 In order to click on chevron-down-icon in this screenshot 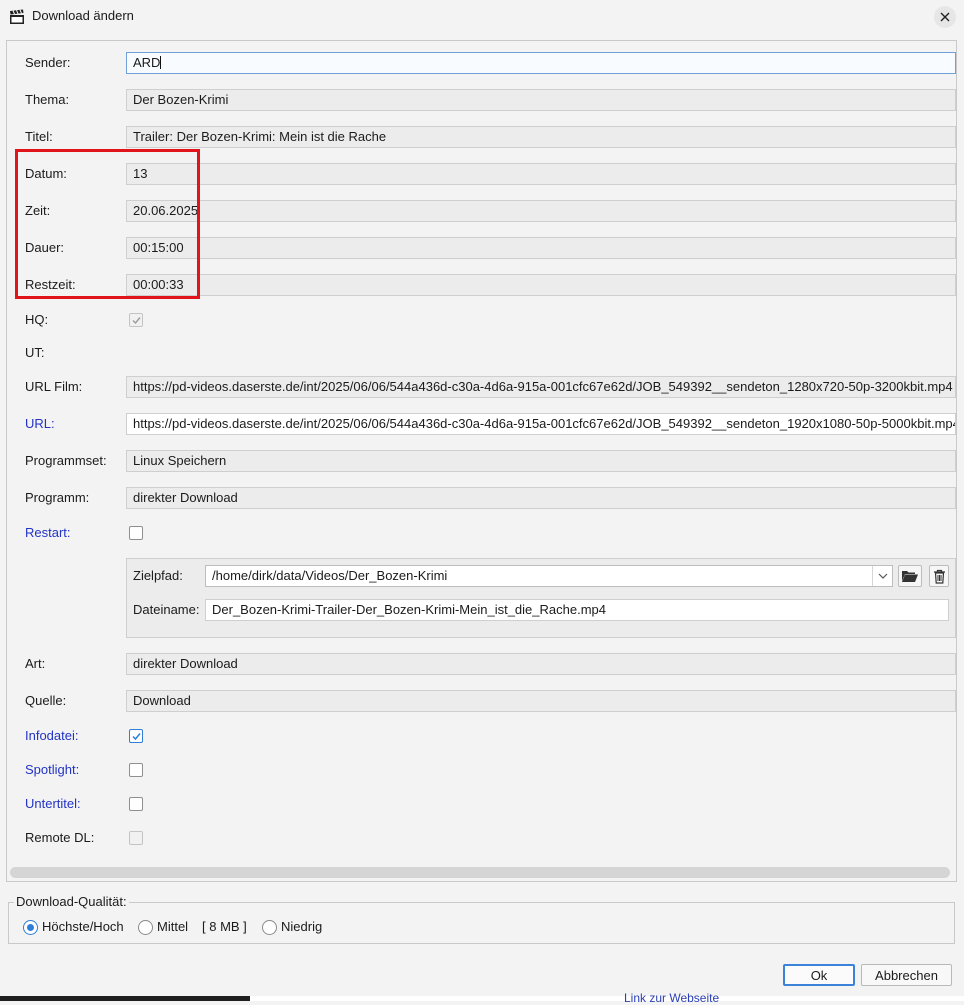, I will do `click(882, 576)`.